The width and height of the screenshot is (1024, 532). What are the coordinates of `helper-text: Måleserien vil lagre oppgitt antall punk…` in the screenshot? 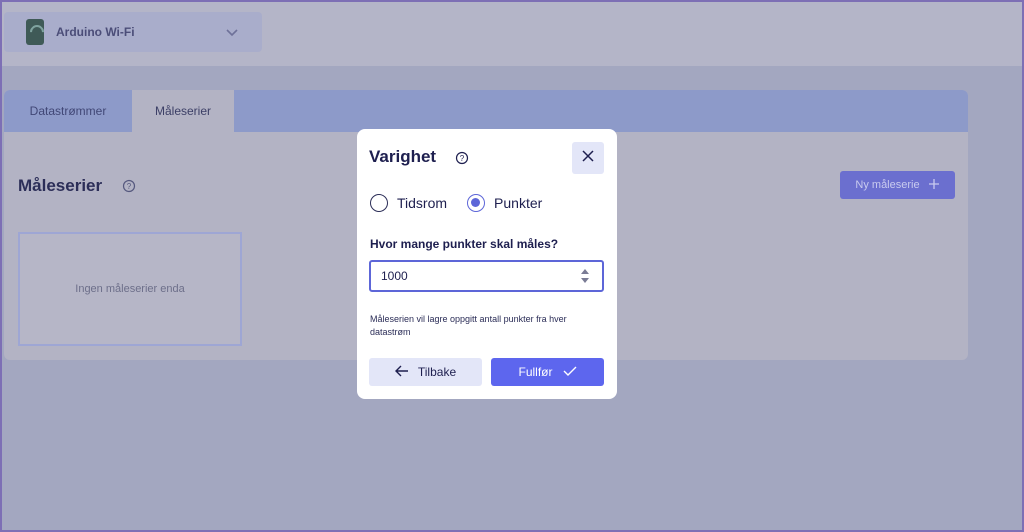 It's located at (468, 325).